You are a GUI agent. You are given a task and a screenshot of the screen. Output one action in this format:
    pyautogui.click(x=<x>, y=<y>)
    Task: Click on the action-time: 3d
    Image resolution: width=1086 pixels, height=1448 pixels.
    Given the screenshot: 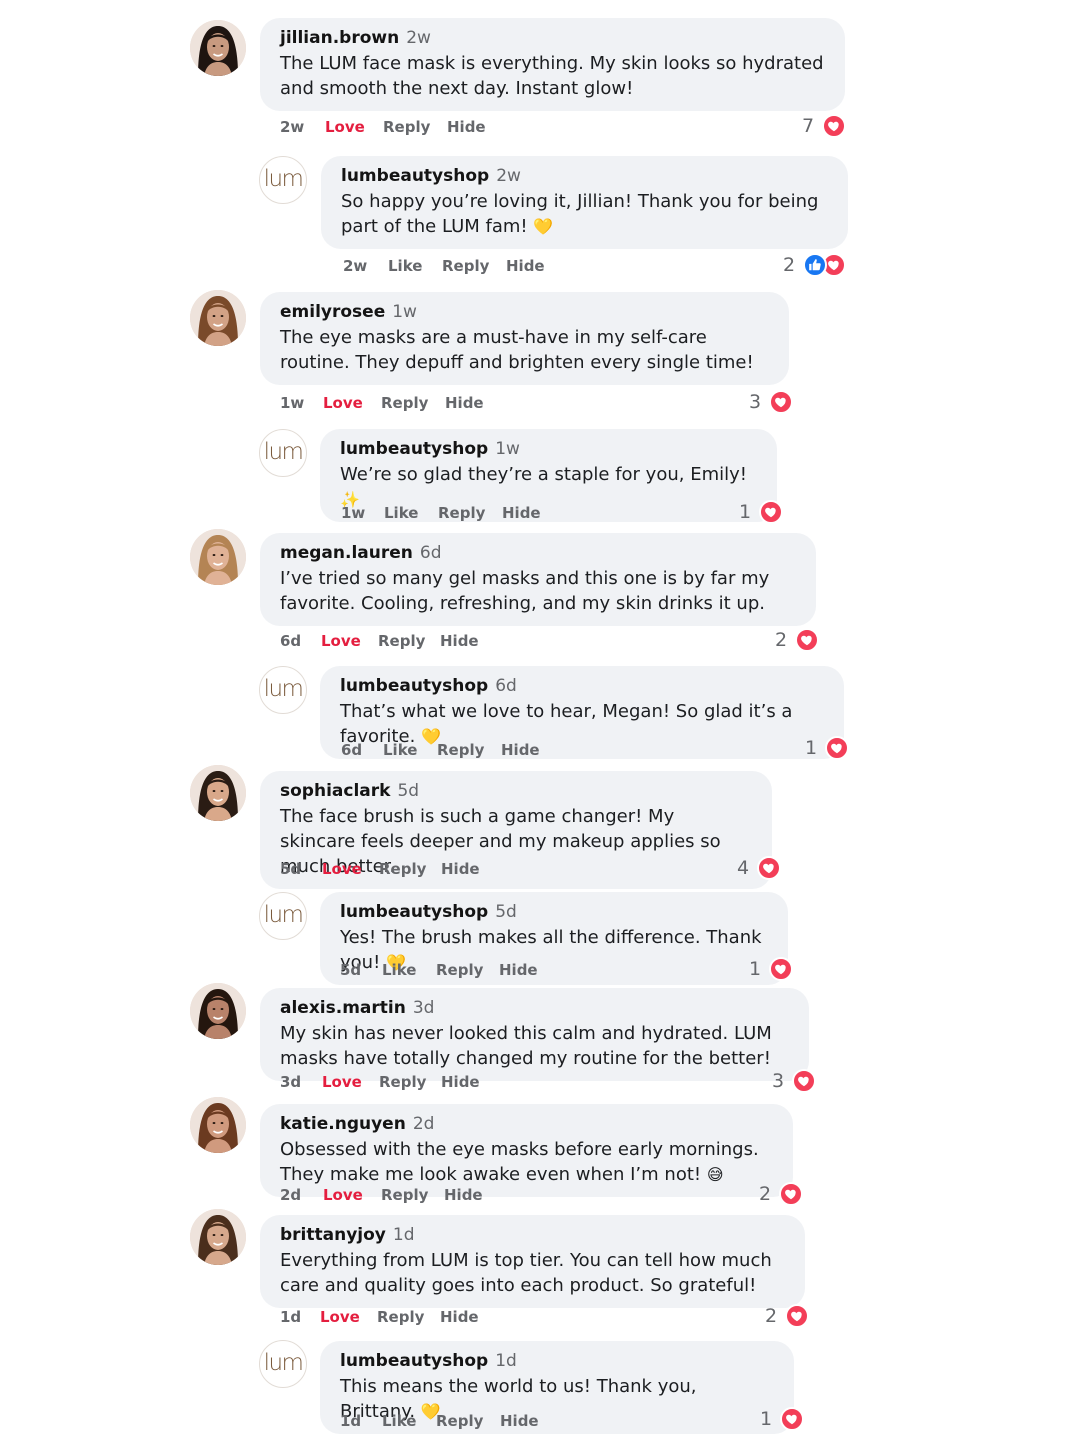 What is the action you would take?
    pyautogui.click(x=290, y=1082)
    